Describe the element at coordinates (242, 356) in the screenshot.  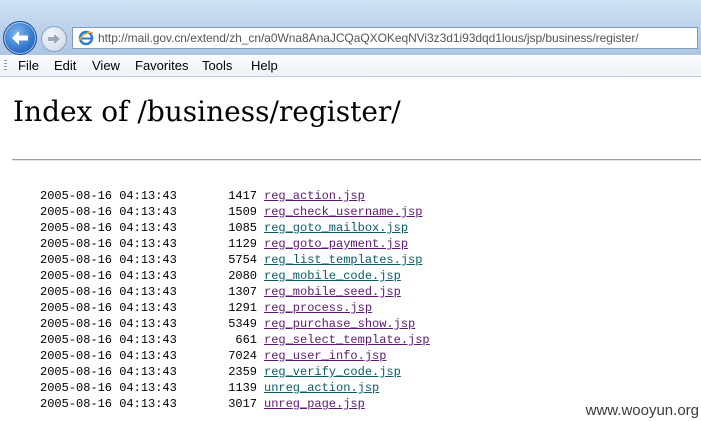
I see `file-size: 7024` at that location.